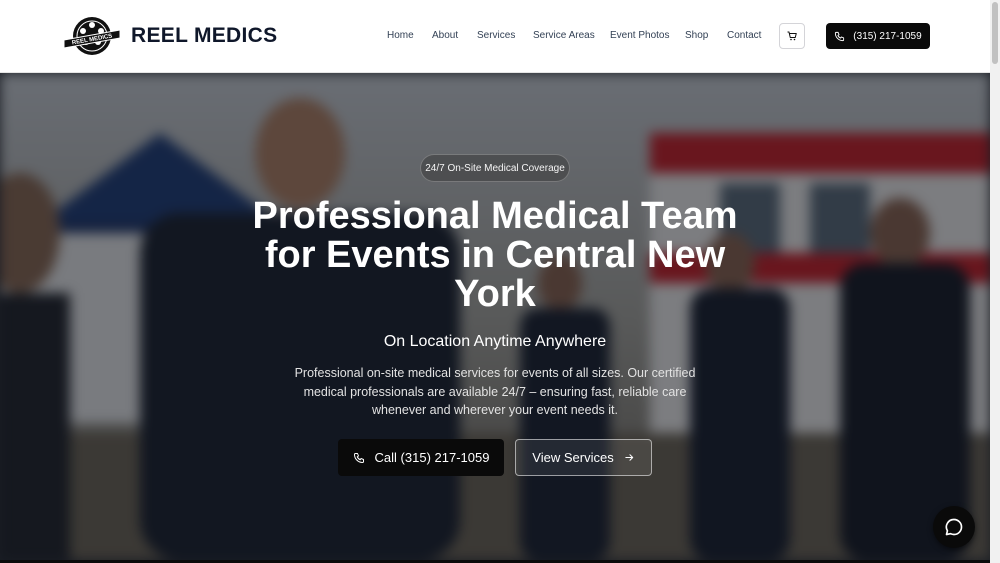 Image resolution: width=1000 pixels, height=563 pixels. Describe the element at coordinates (432, 457) in the screenshot. I see `call-button-label: Call (315) 217-1059` at that location.